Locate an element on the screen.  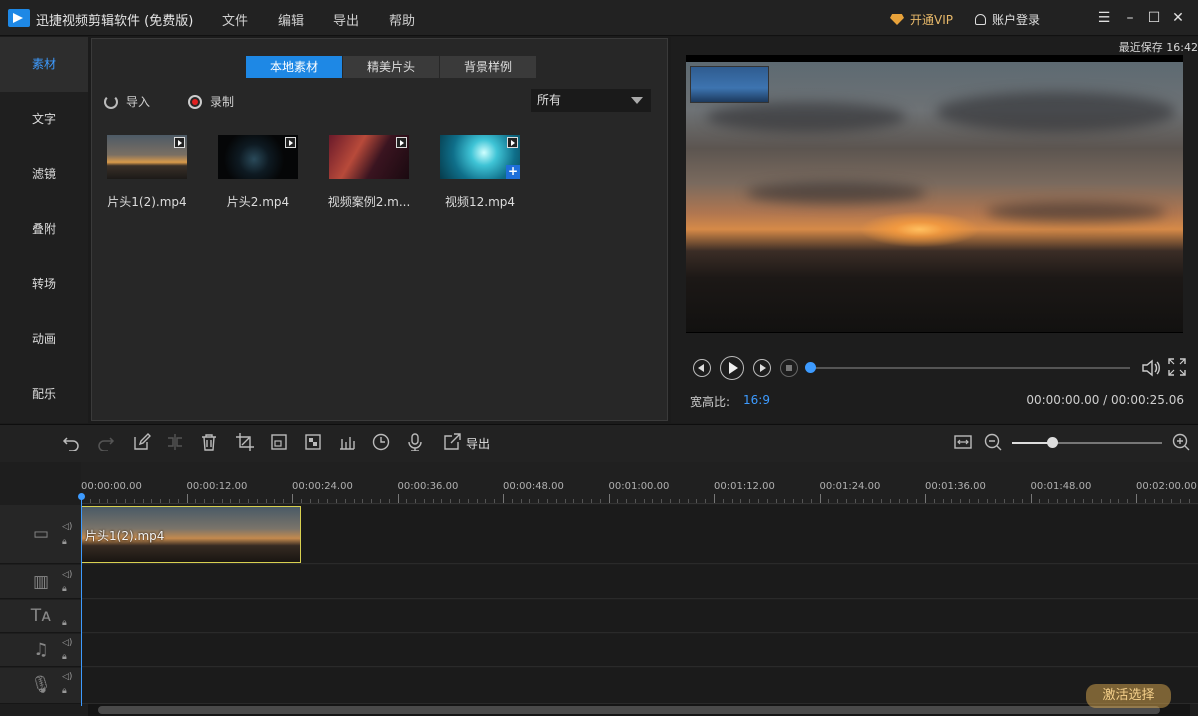
menu-help: 帮助 is located at coordinates (402, 19).